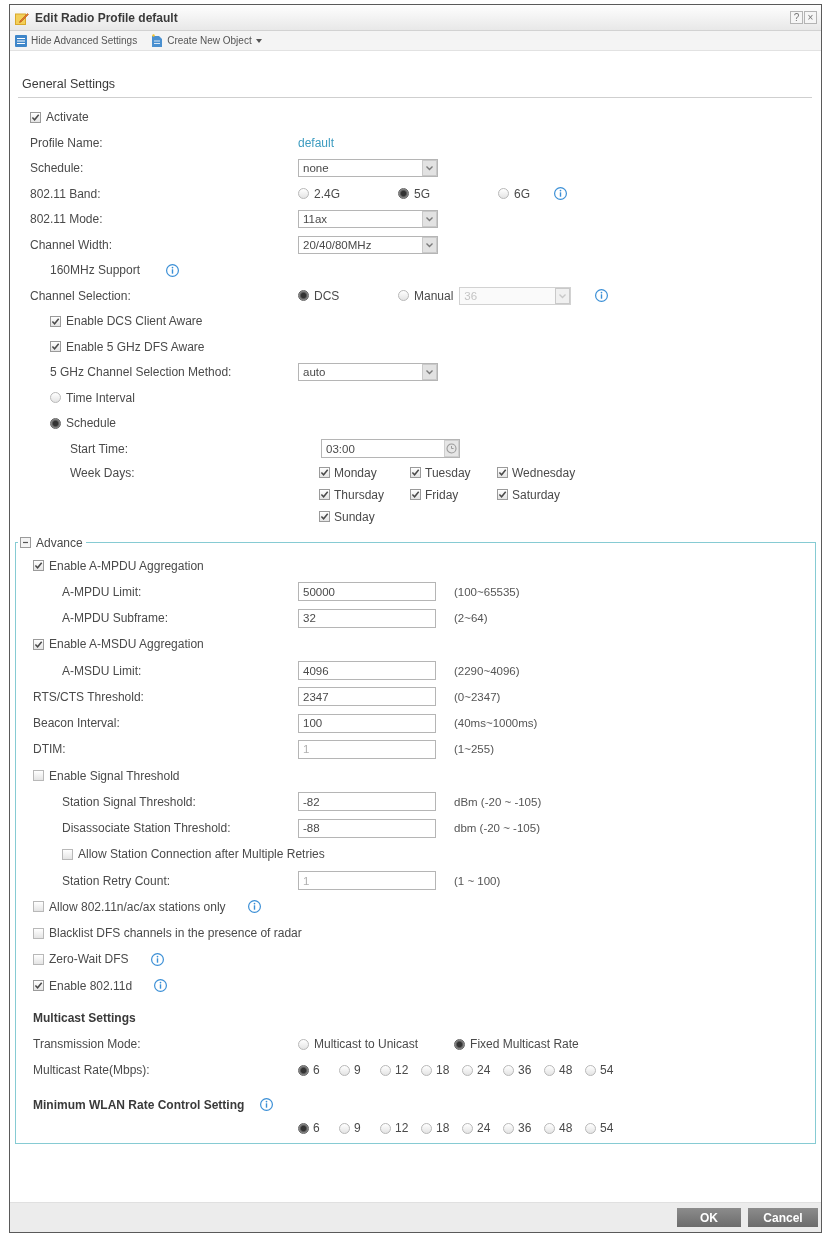 The height and width of the screenshot is (1237, 829). What do you see at coordinates (67, 117) in the screenshot?
I see `checkbox-label: Activate` at bounding box center [67, 117].